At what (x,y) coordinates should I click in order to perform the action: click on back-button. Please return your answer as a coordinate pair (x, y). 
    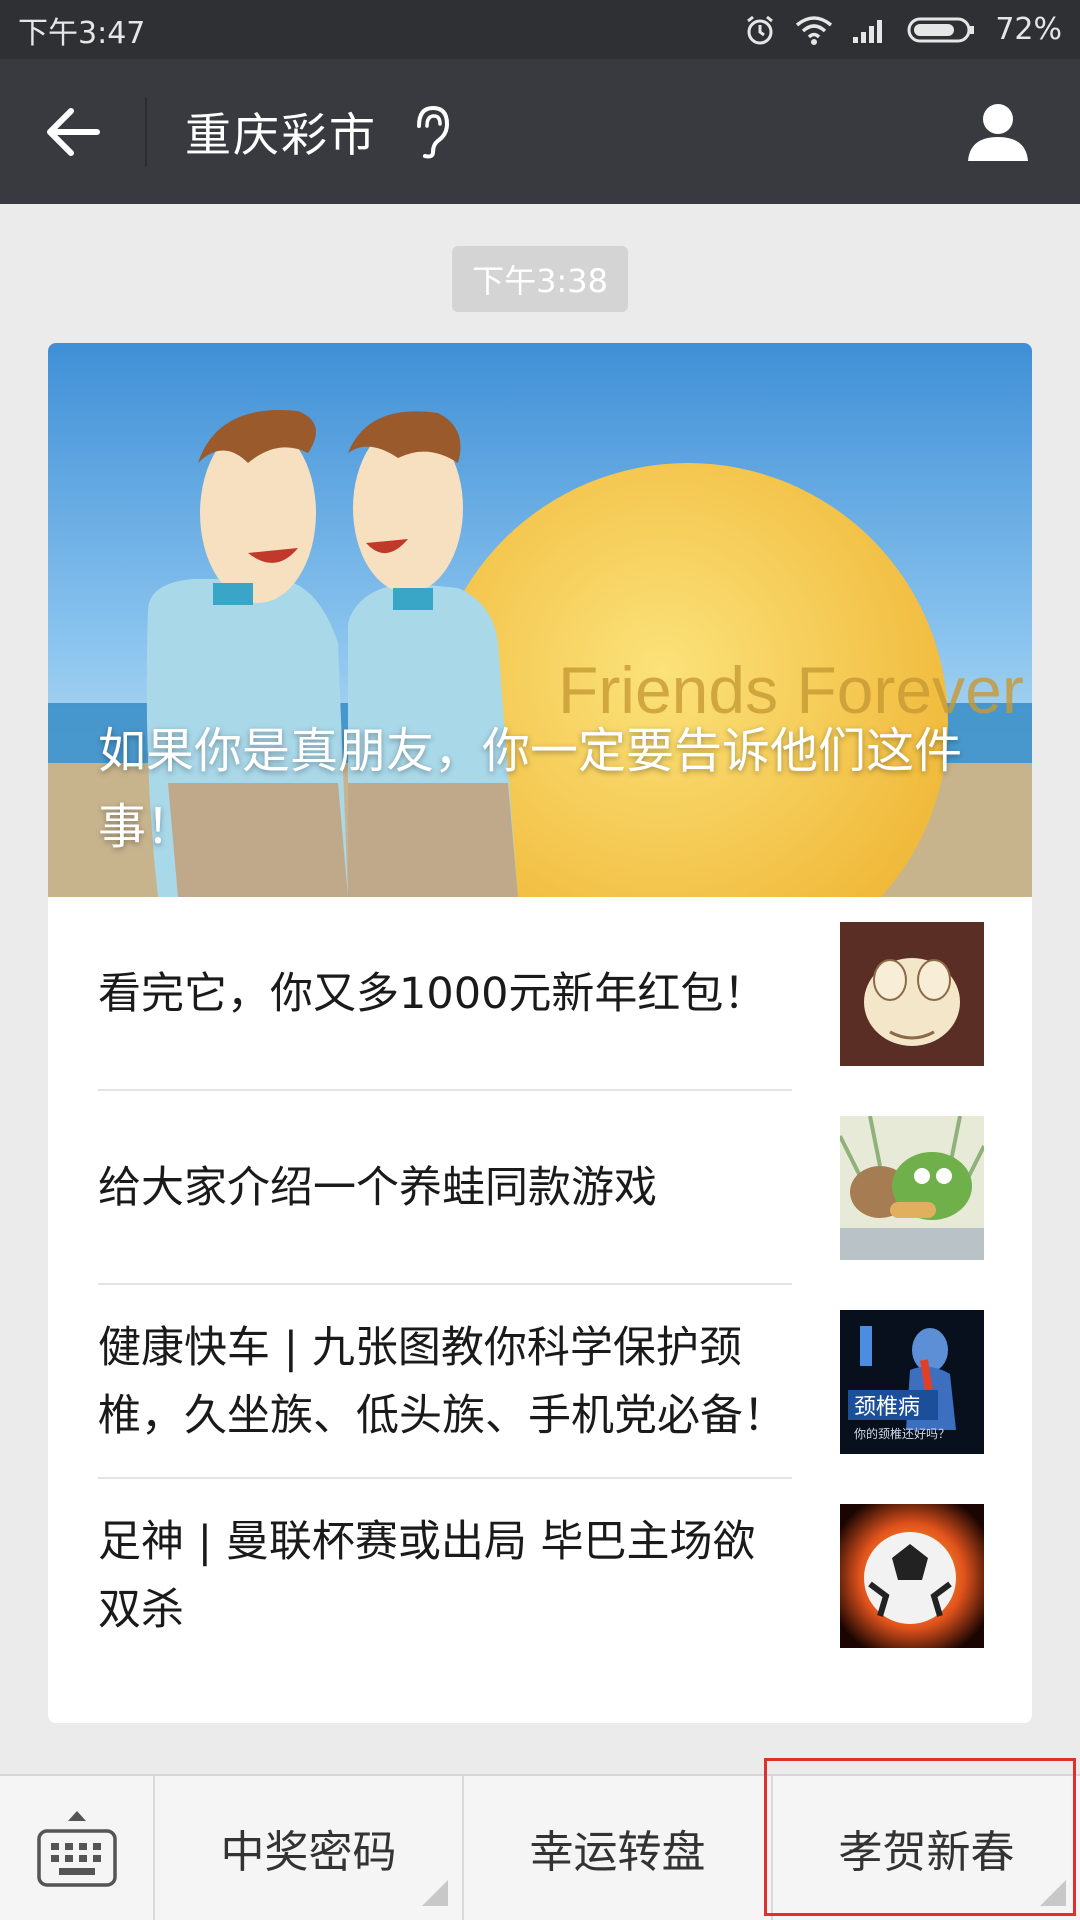
    Looking at the image, I should click on (72, 131).